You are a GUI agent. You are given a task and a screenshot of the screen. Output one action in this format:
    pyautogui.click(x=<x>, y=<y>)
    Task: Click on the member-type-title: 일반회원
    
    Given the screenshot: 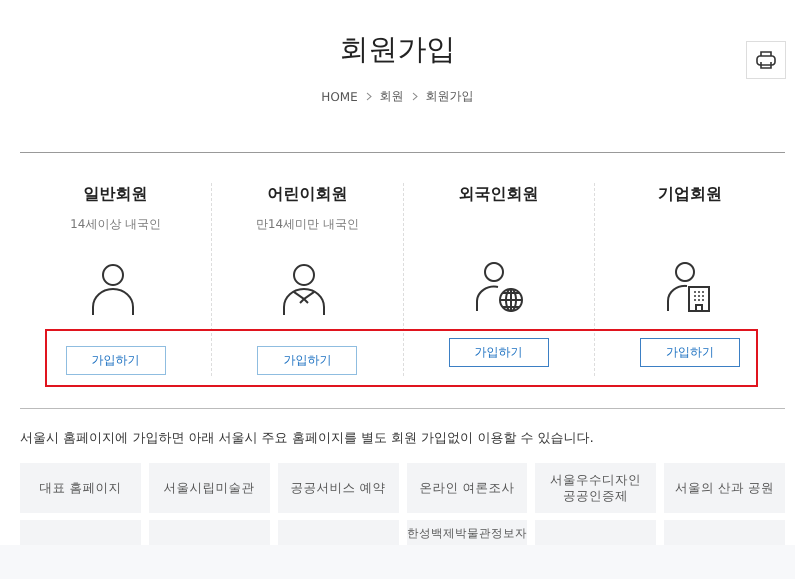 What is the action you would take?
    pyautogui.click(x=116, y=194)
    